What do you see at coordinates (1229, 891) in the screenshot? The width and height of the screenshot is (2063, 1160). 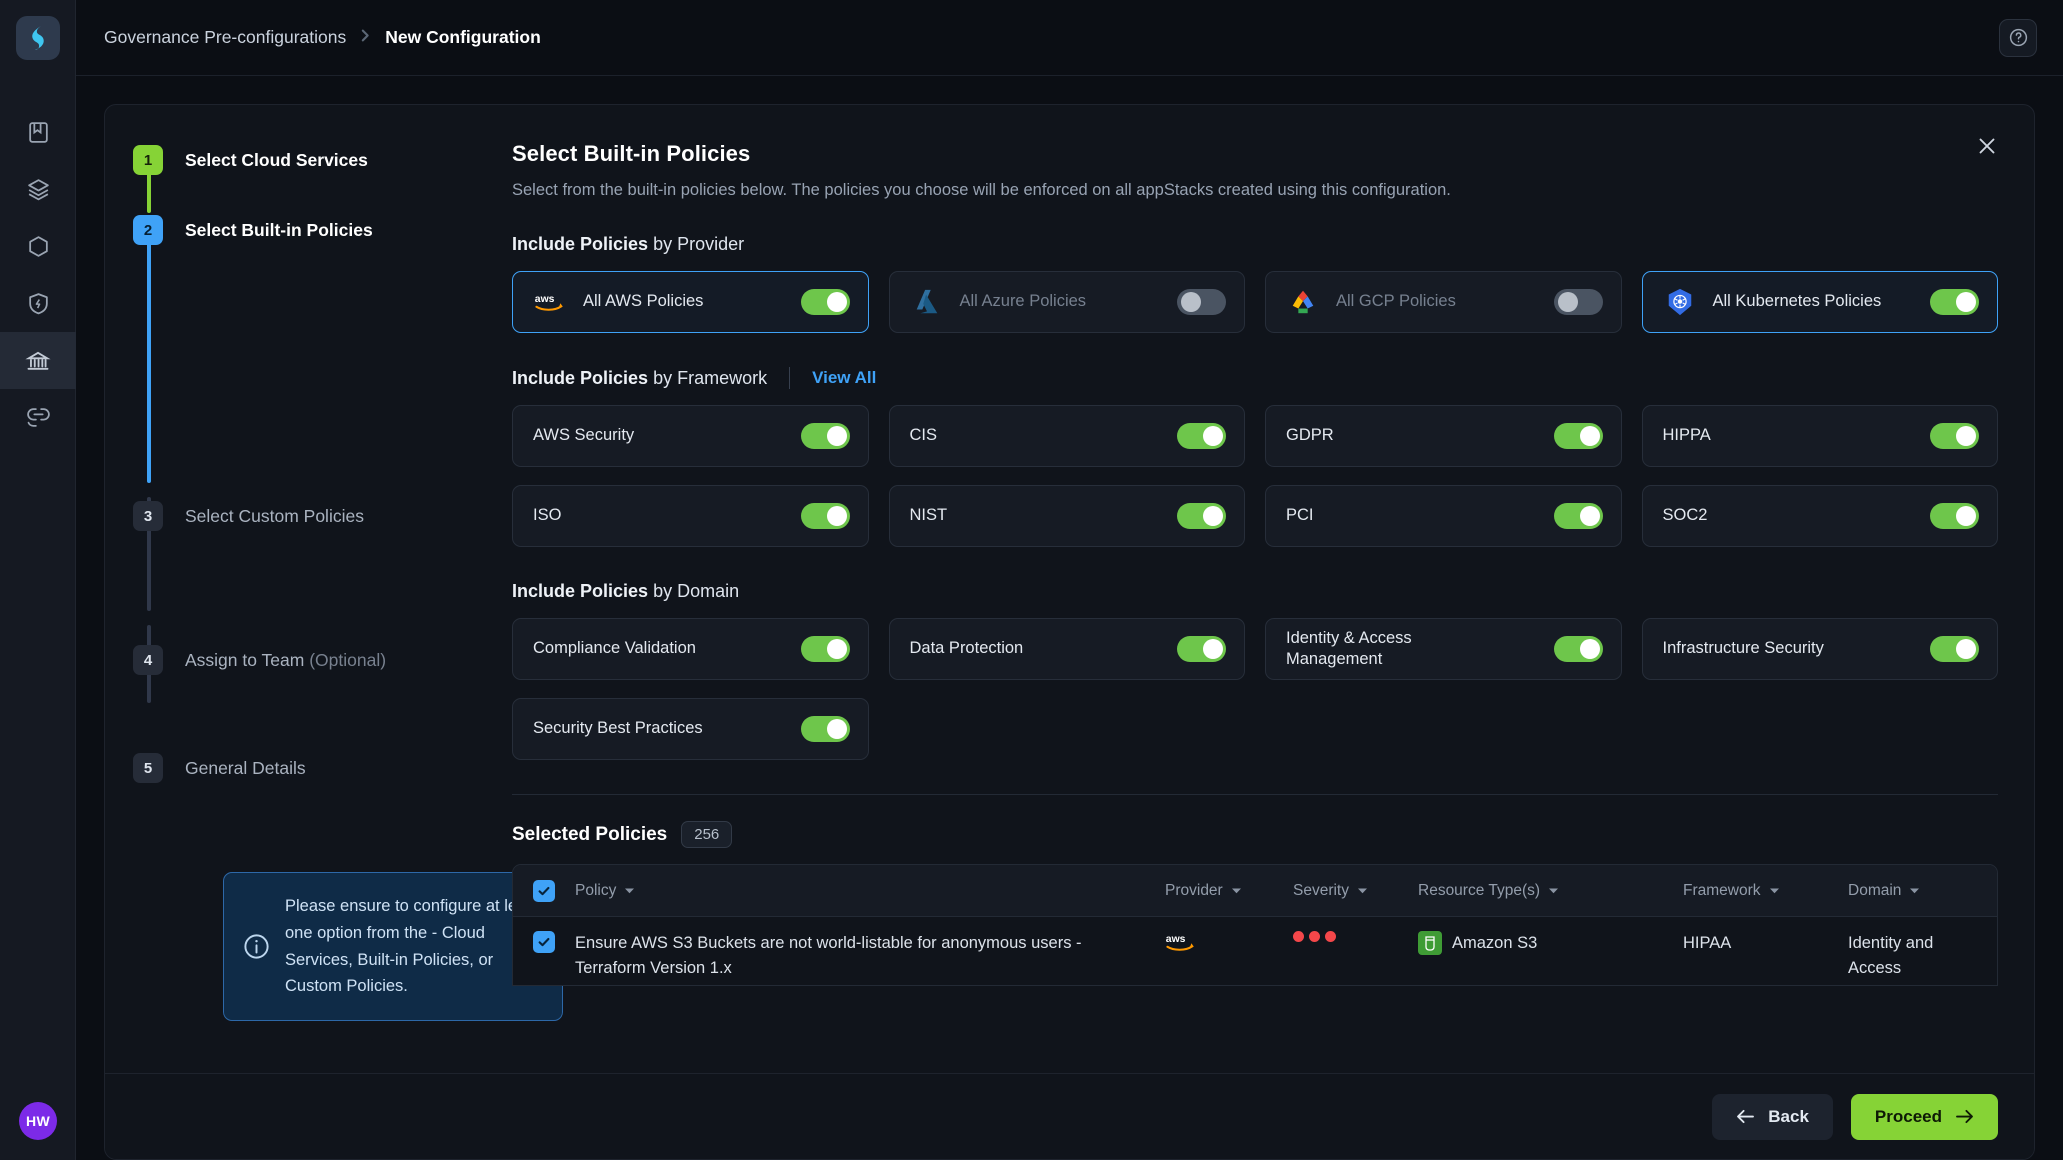 I see `column-header-provider: Provider` at bounding box center [1229, 891].